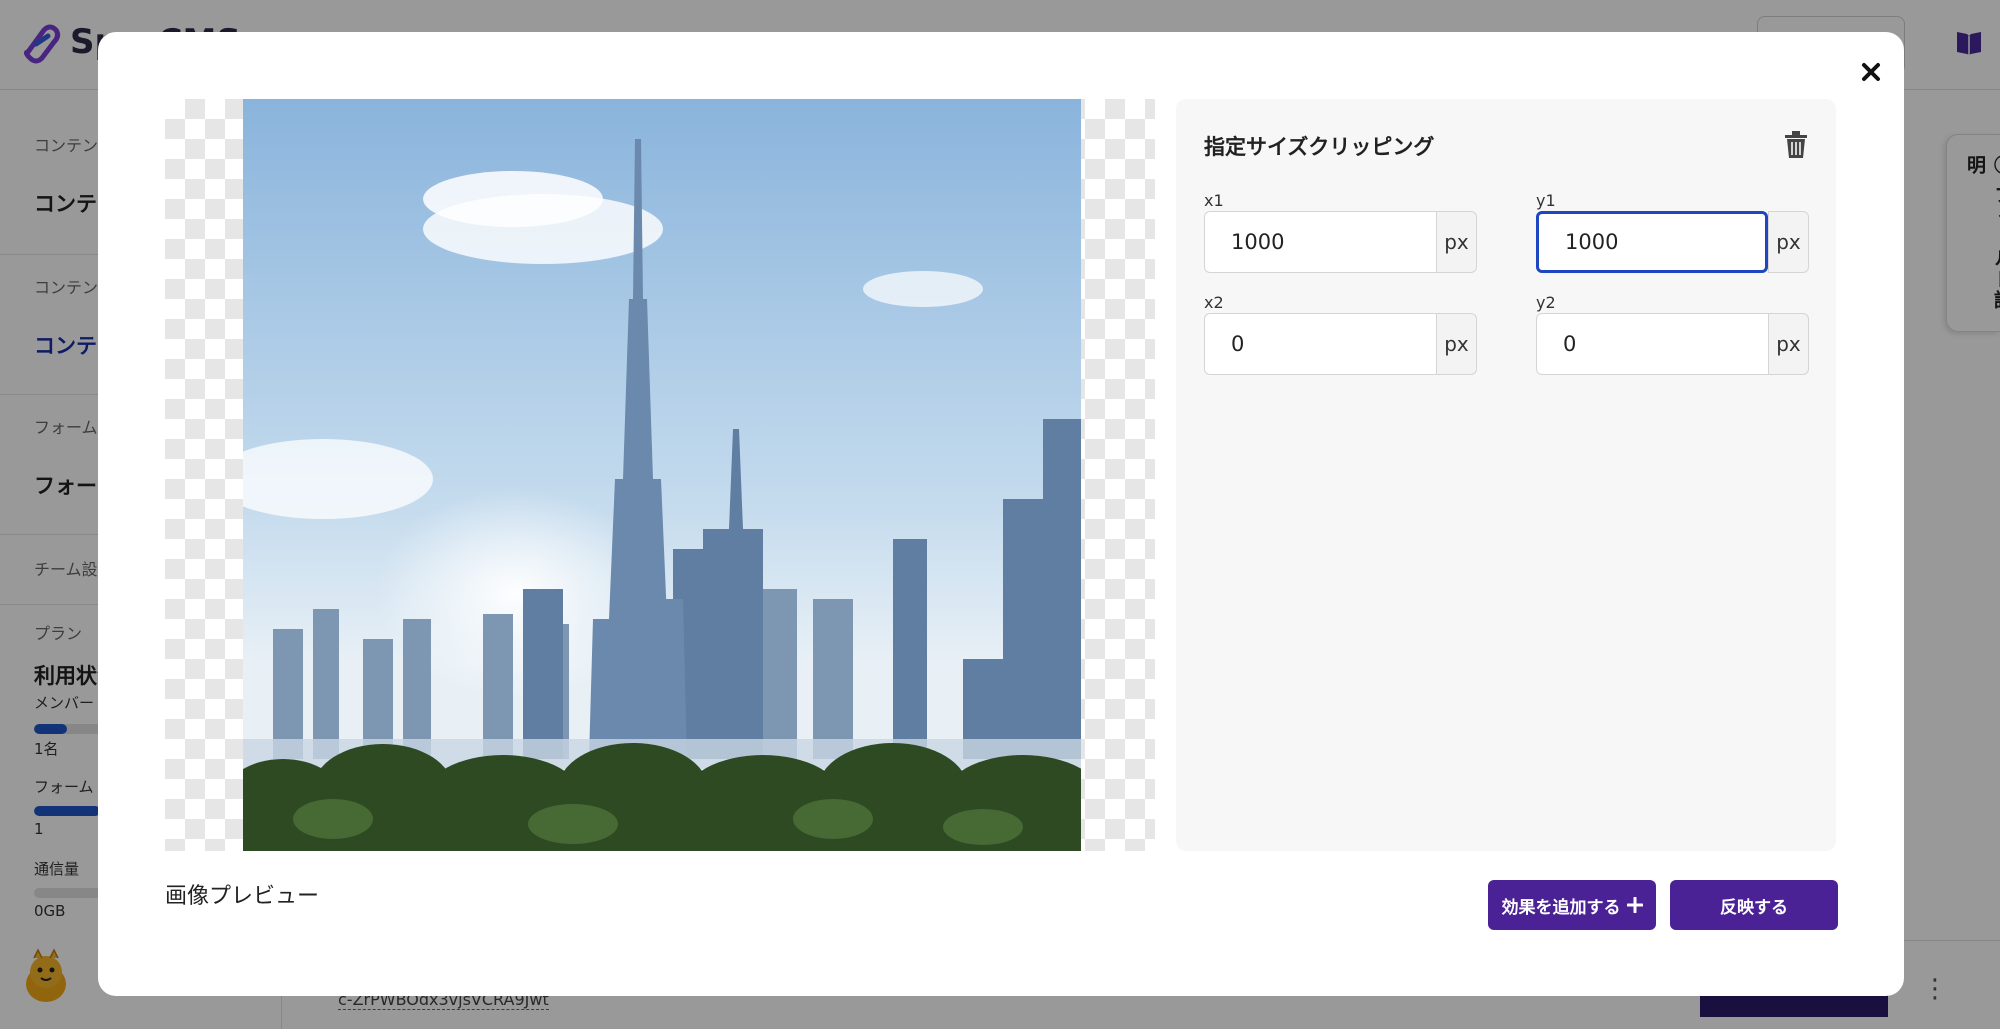  I want to click on x2-input, so click(1320, 344).